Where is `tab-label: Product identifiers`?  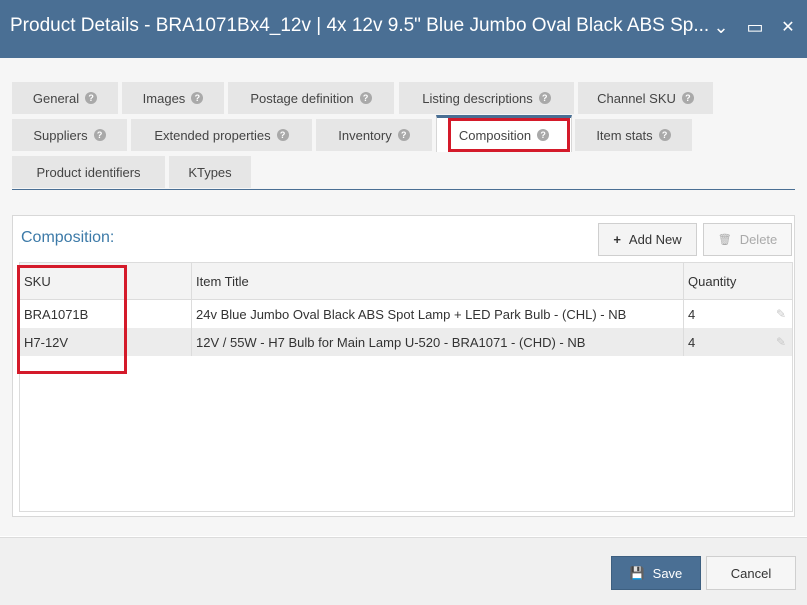 tab-label: Product identifiers is located at coordinates (88, 172).